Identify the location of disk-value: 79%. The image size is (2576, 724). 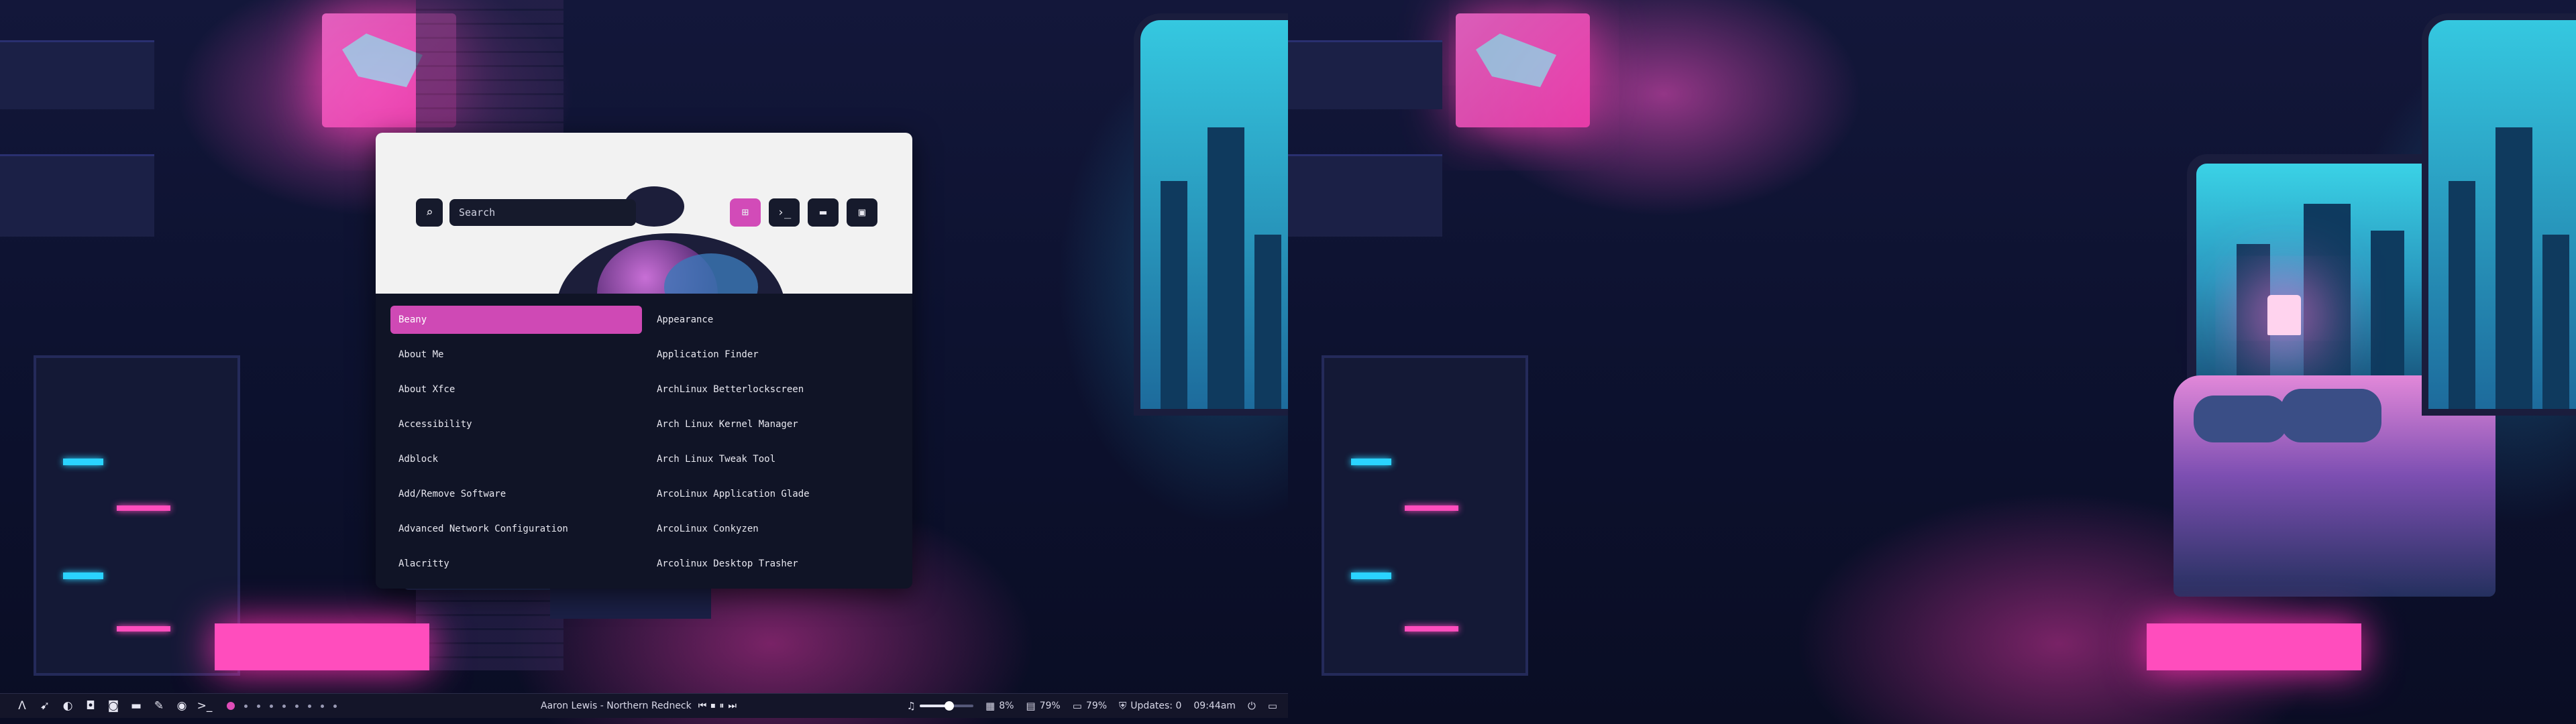
(1096, 706).